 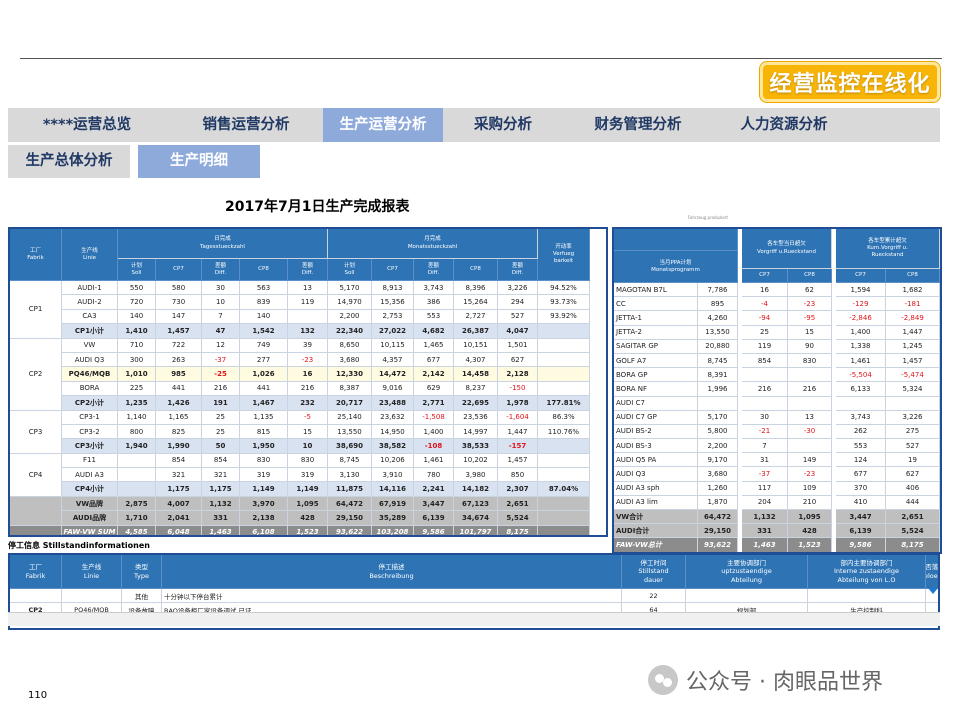 I want to click on stop-cell, so click(x=36, y=596).